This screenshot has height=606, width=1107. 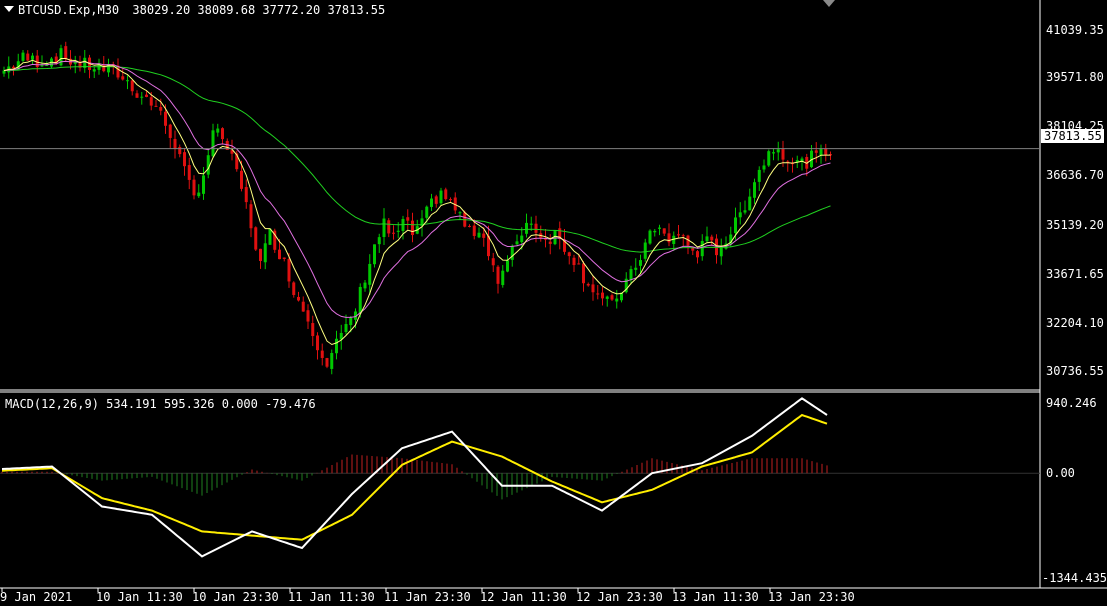 I want to click on time-label: 12 Jan 11:30, so click(x=523, y=597).